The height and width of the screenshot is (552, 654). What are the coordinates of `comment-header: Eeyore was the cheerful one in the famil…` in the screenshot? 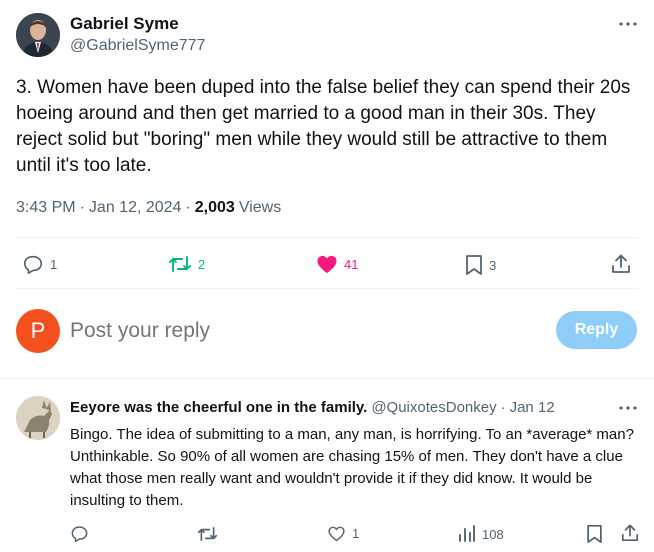 It's located at (312, 407).